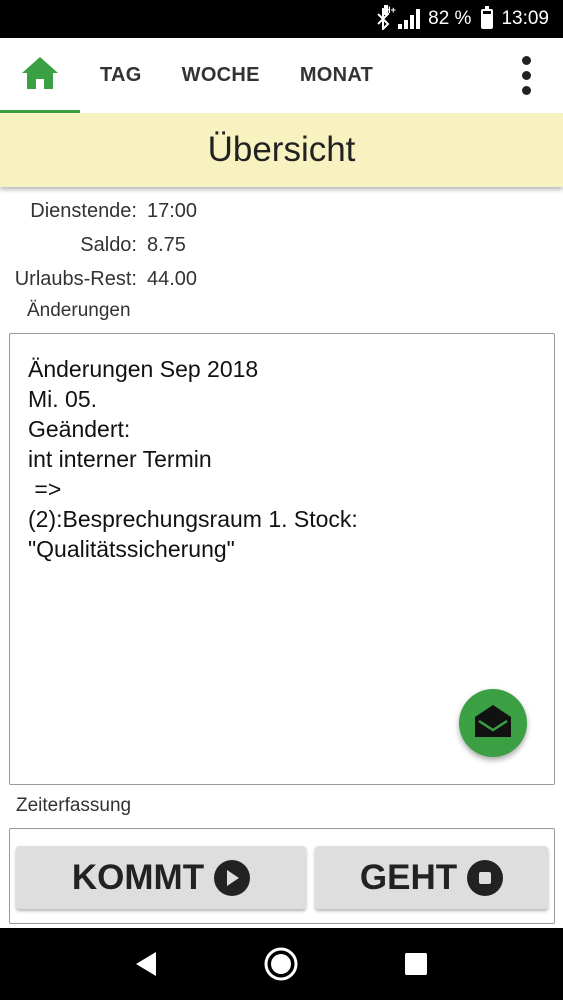 This screenshot has width=563, height=1000. I want to click on info-label: Saldo:, so click(108, 244).